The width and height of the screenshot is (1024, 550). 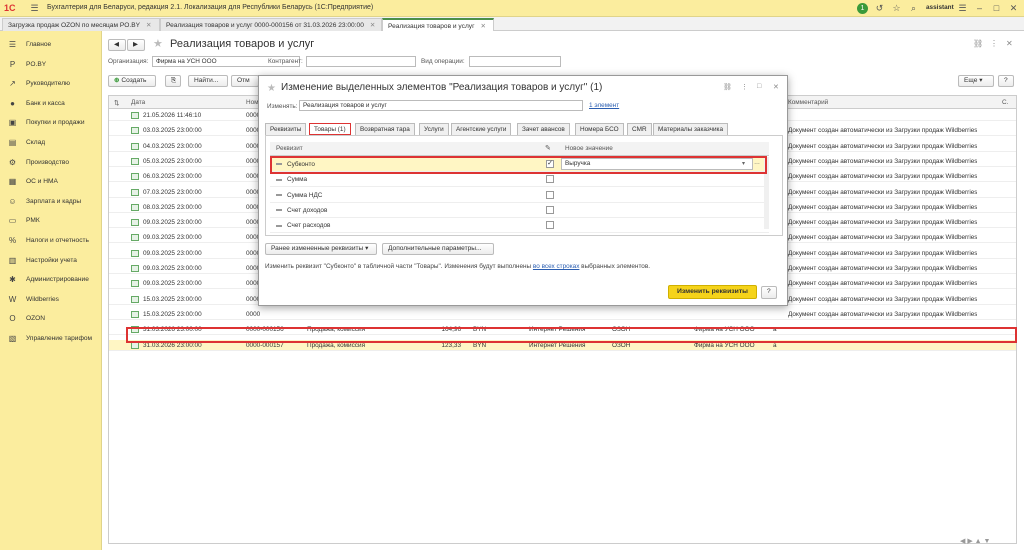 What do you see at coordinates (253, 314) in the screenshot?
I see `cell-number: 0000` at bounding box center [253, 314].